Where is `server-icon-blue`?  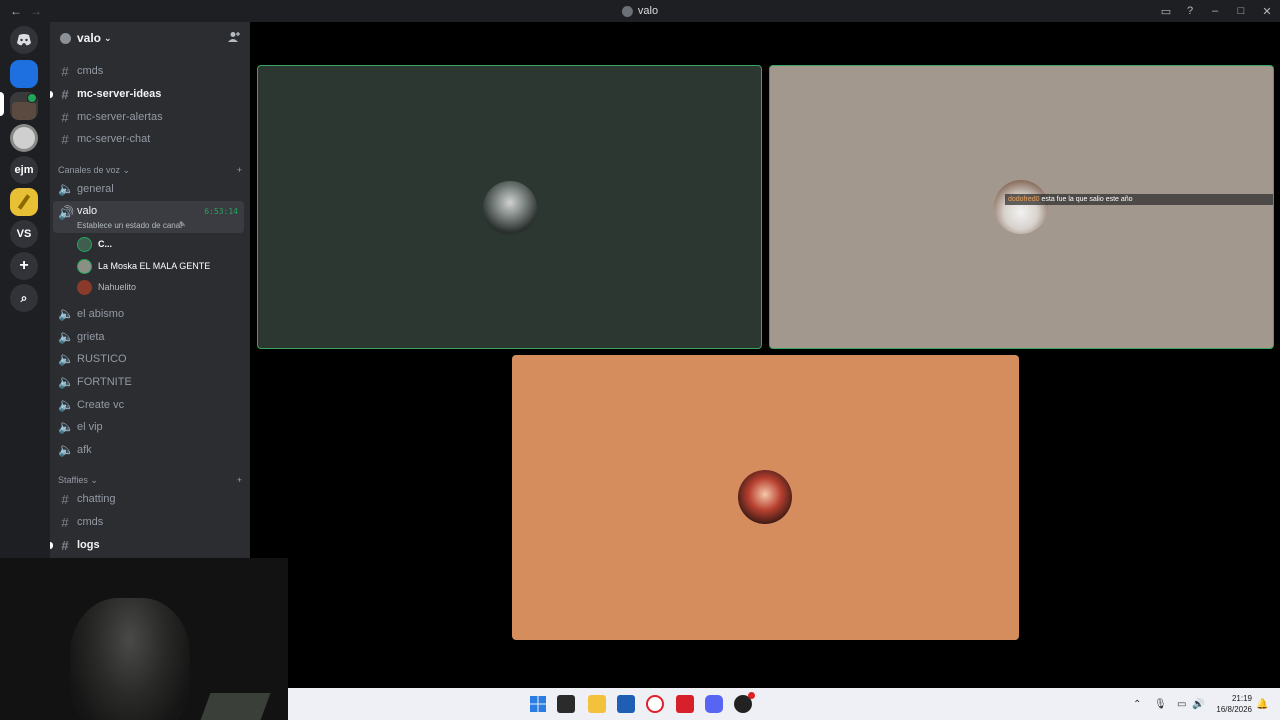 server-icon-blue is located at coordinates (24, 74).